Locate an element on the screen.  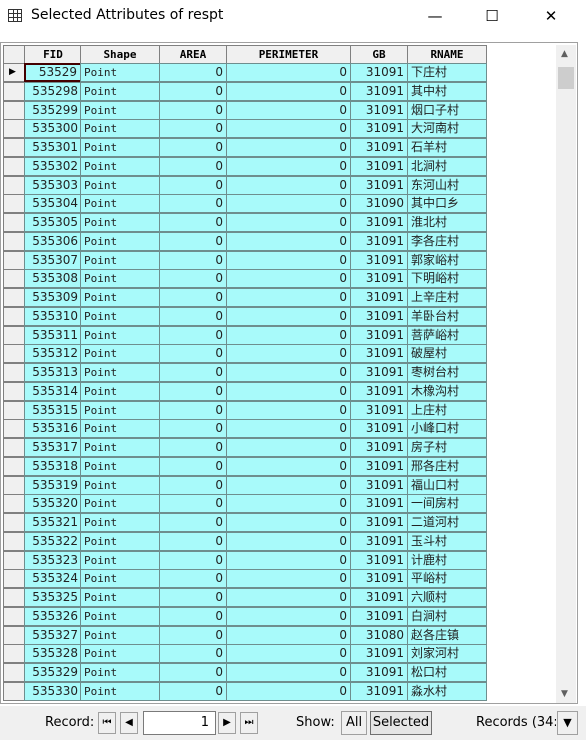
cell-fid: 535302 is located at coordinates (53, 166).